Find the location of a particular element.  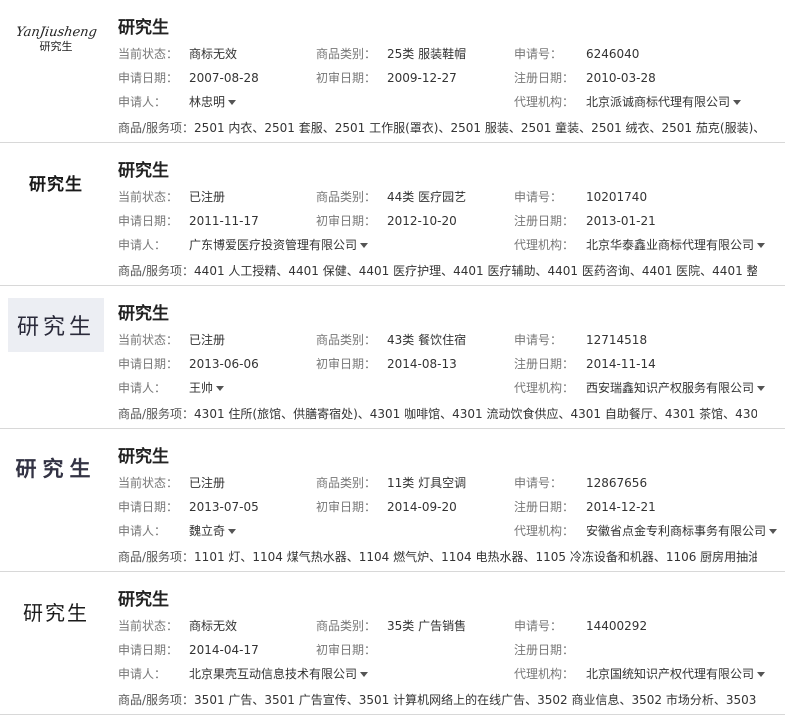

agency-value: 安徽省点金专利商标事务有限公司 is located at coordinates (676, 531).